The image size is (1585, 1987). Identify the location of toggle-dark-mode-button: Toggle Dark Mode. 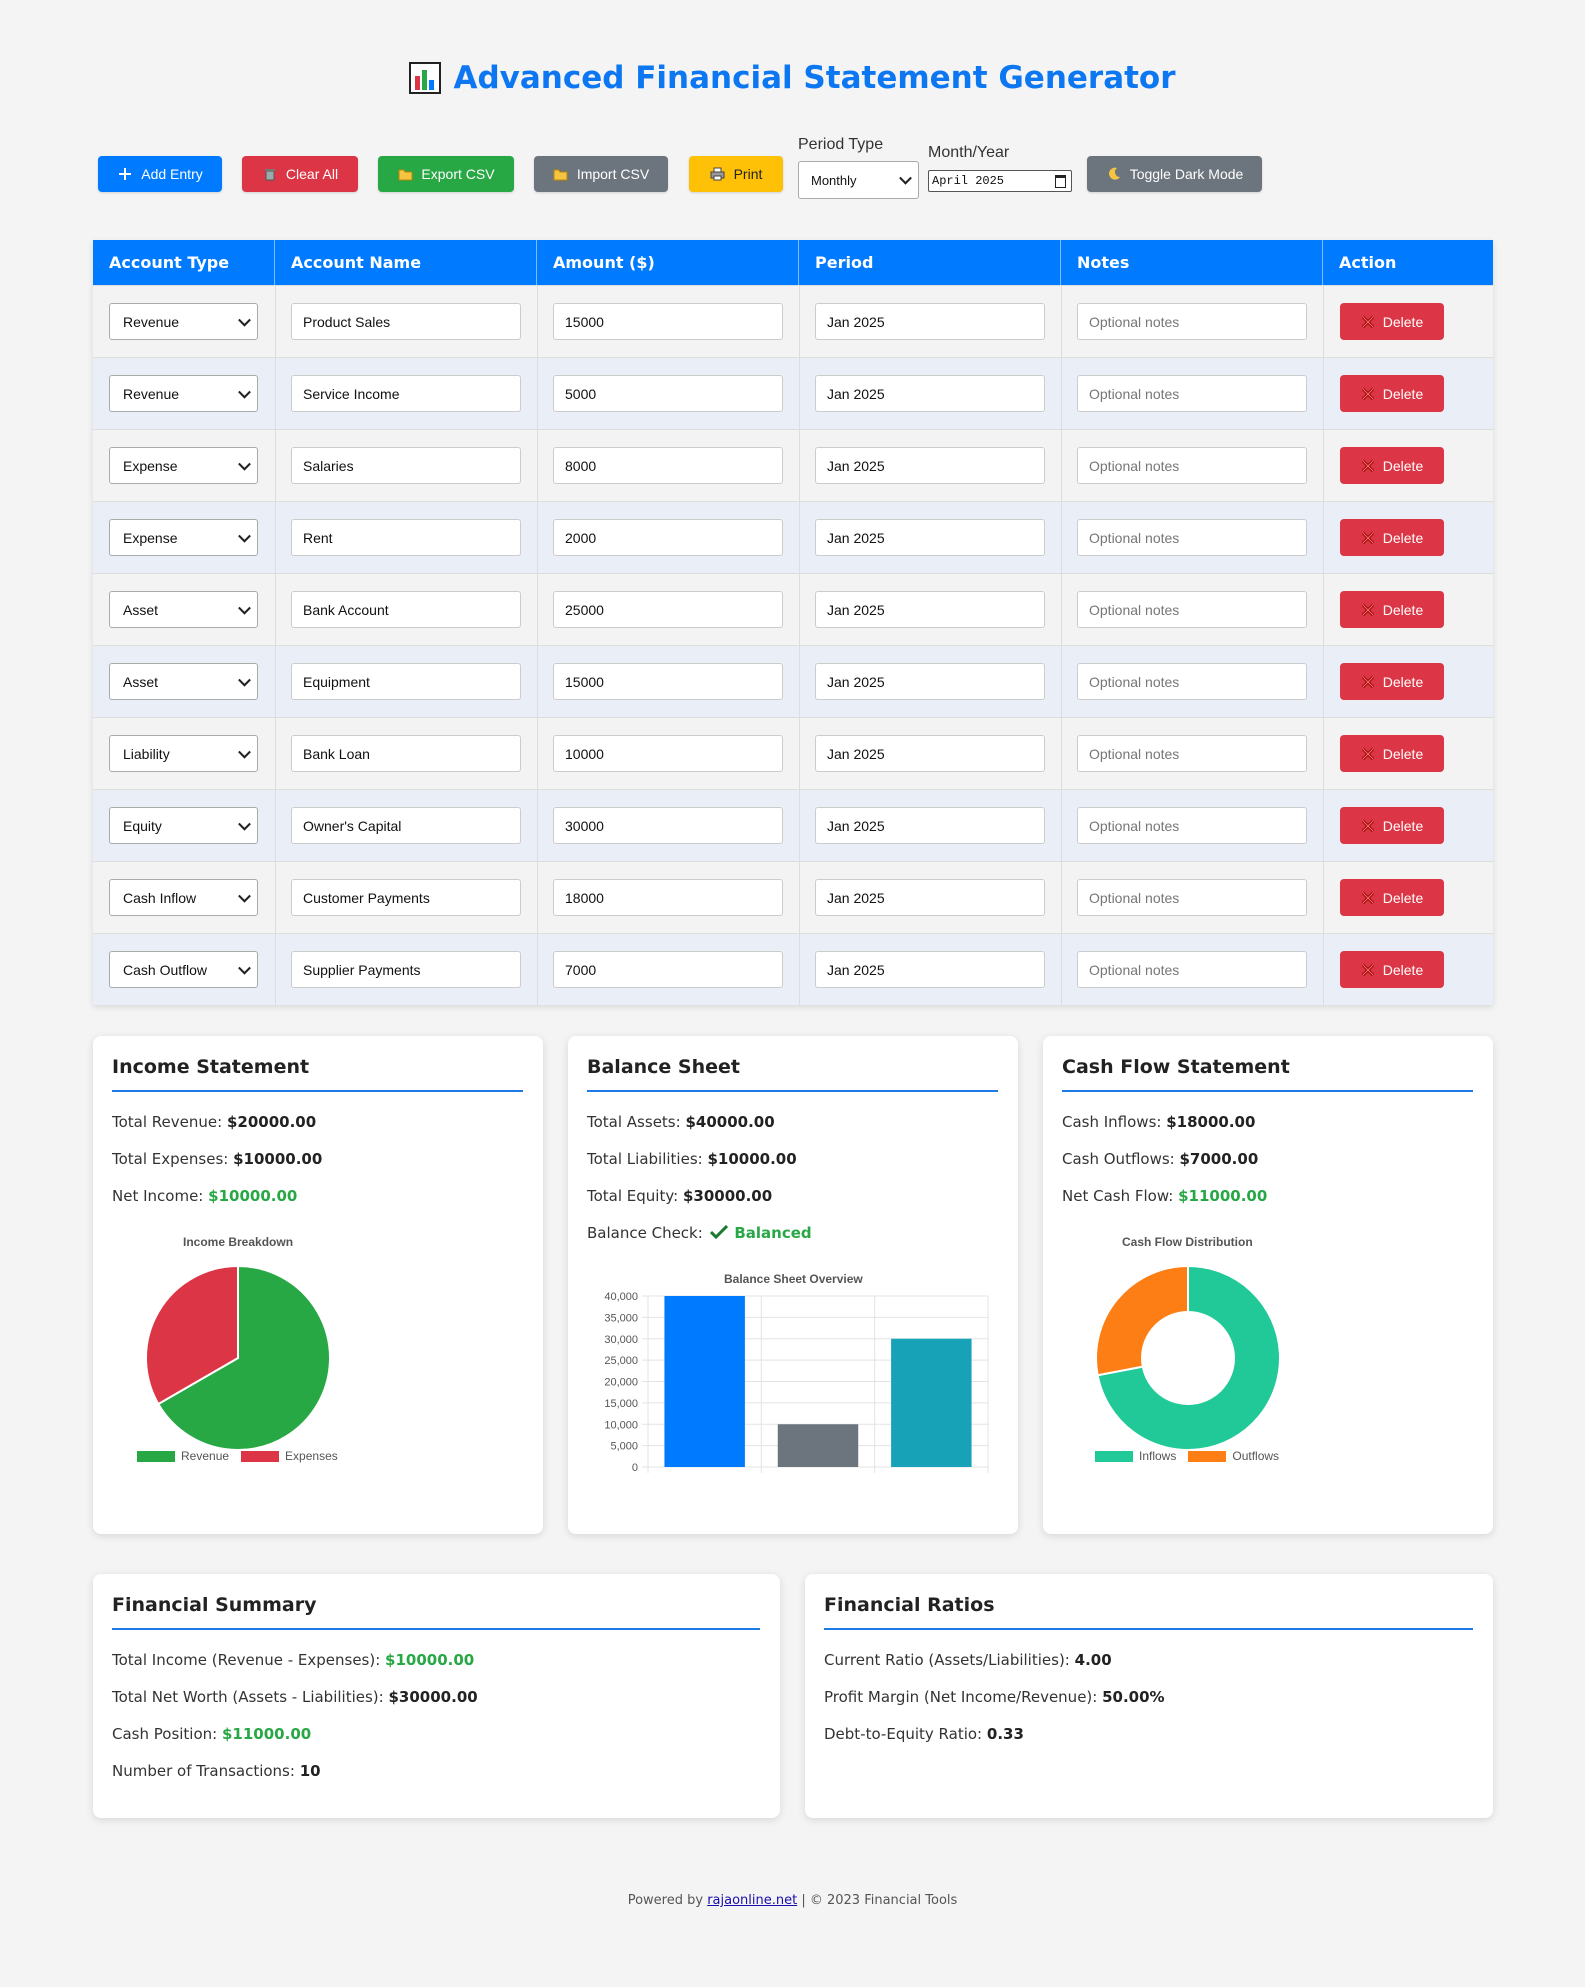
(1174, 174).